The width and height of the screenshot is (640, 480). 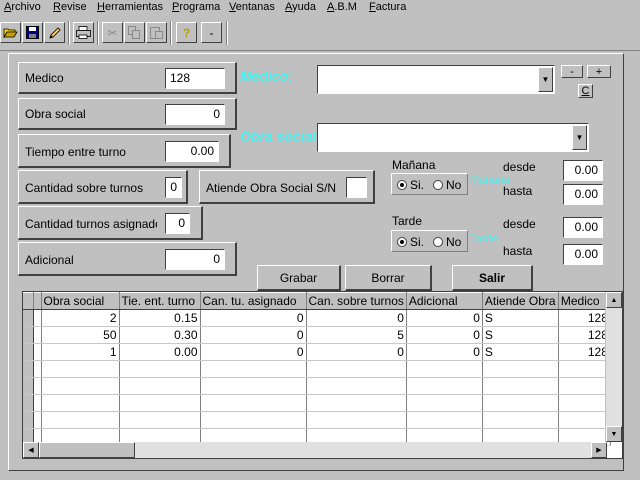 What do you see at coordinates (195, 78) in the screenshot?
I see `medico-input: 128` at bounding box center [195, 78].